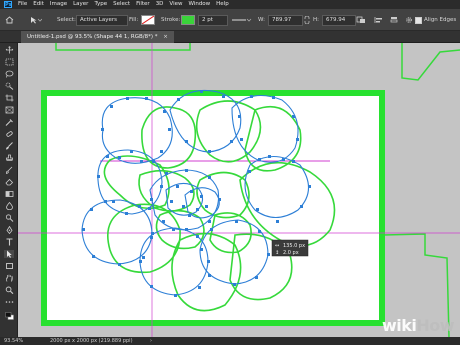 Image resolution: width=460 pixels, height=345 pixels. Describe the element at coordinates (9, 110) in the screenshot. I see `frame-icon` at that location.